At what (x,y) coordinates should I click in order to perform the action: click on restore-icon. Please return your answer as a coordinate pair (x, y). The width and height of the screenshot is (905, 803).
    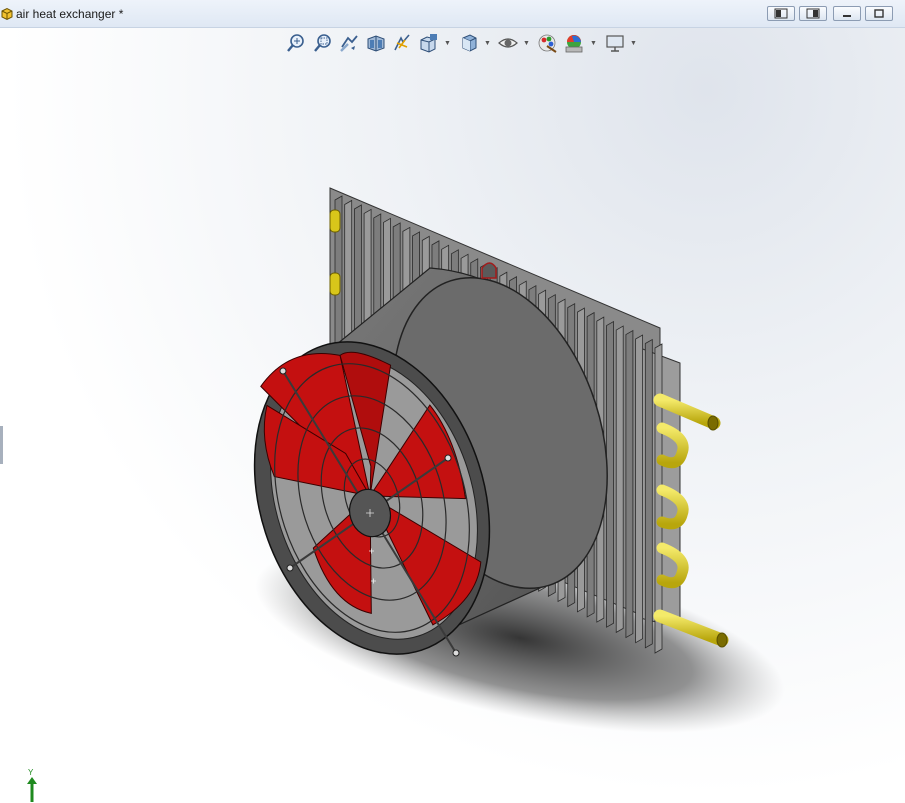
    Looking at the image, I should click on (879, 13).